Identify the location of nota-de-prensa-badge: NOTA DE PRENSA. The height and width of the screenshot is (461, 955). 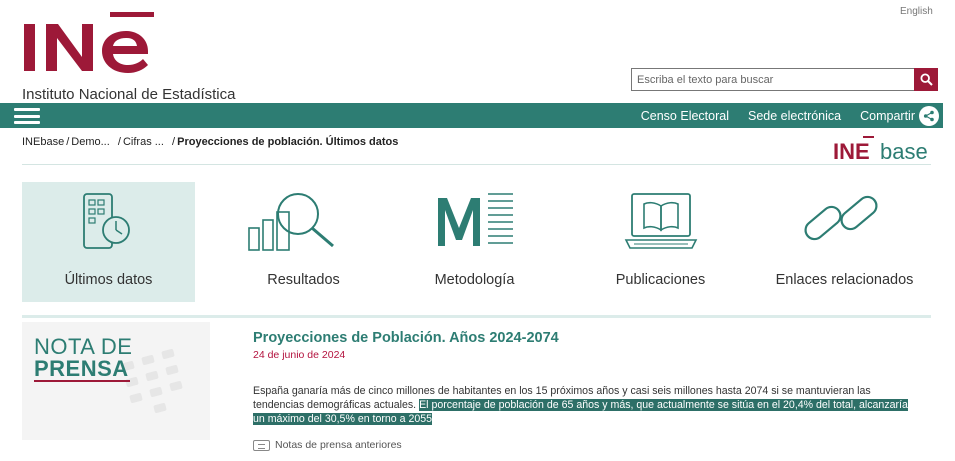
(116, 381).